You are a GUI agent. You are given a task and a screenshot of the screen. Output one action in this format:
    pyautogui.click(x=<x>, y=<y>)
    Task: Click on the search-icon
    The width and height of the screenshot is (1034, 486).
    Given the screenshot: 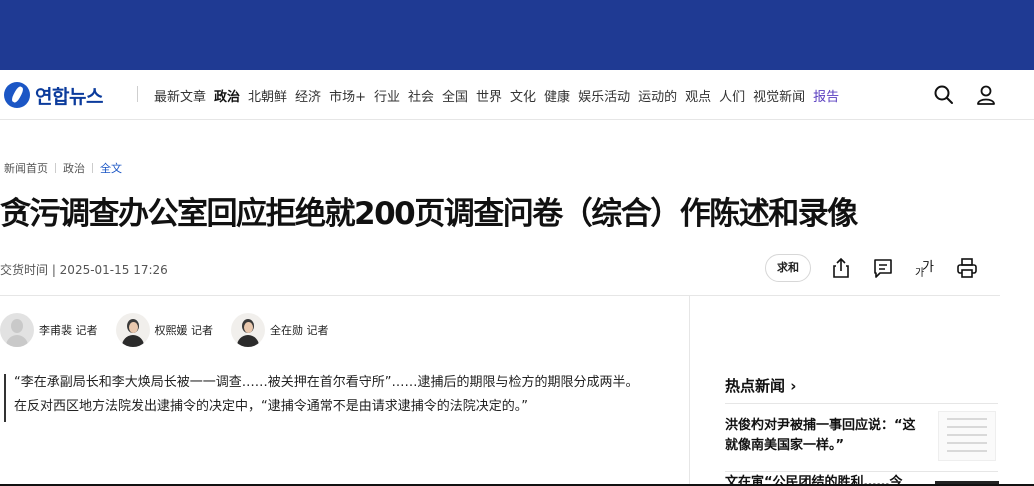 What is the action you would take?
    pyautogui.click(x=944, y=95)
    